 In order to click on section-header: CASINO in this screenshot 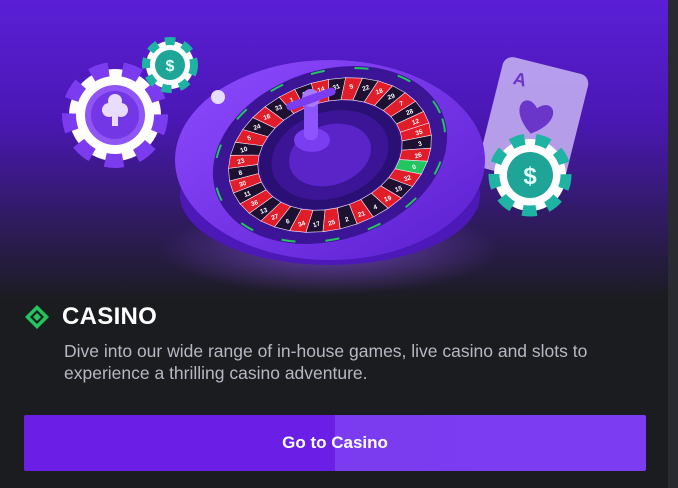, I will do `click(90, 317)`.